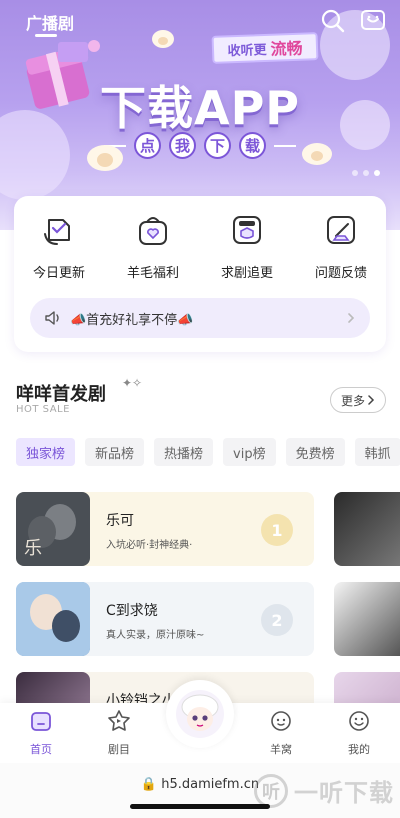 This screenshot has width=400, height=818. What do you see at coordinates (119, 749) in the screenshot?
I see `nav-label: 剧目` at bounding box center [119, 749].